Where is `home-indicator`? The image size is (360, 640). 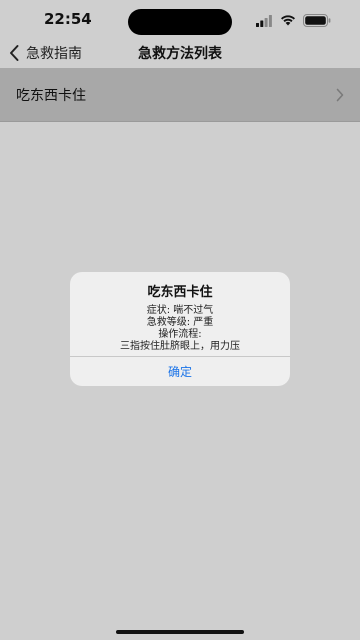 home-indicator is located at coordinates (180, 632).